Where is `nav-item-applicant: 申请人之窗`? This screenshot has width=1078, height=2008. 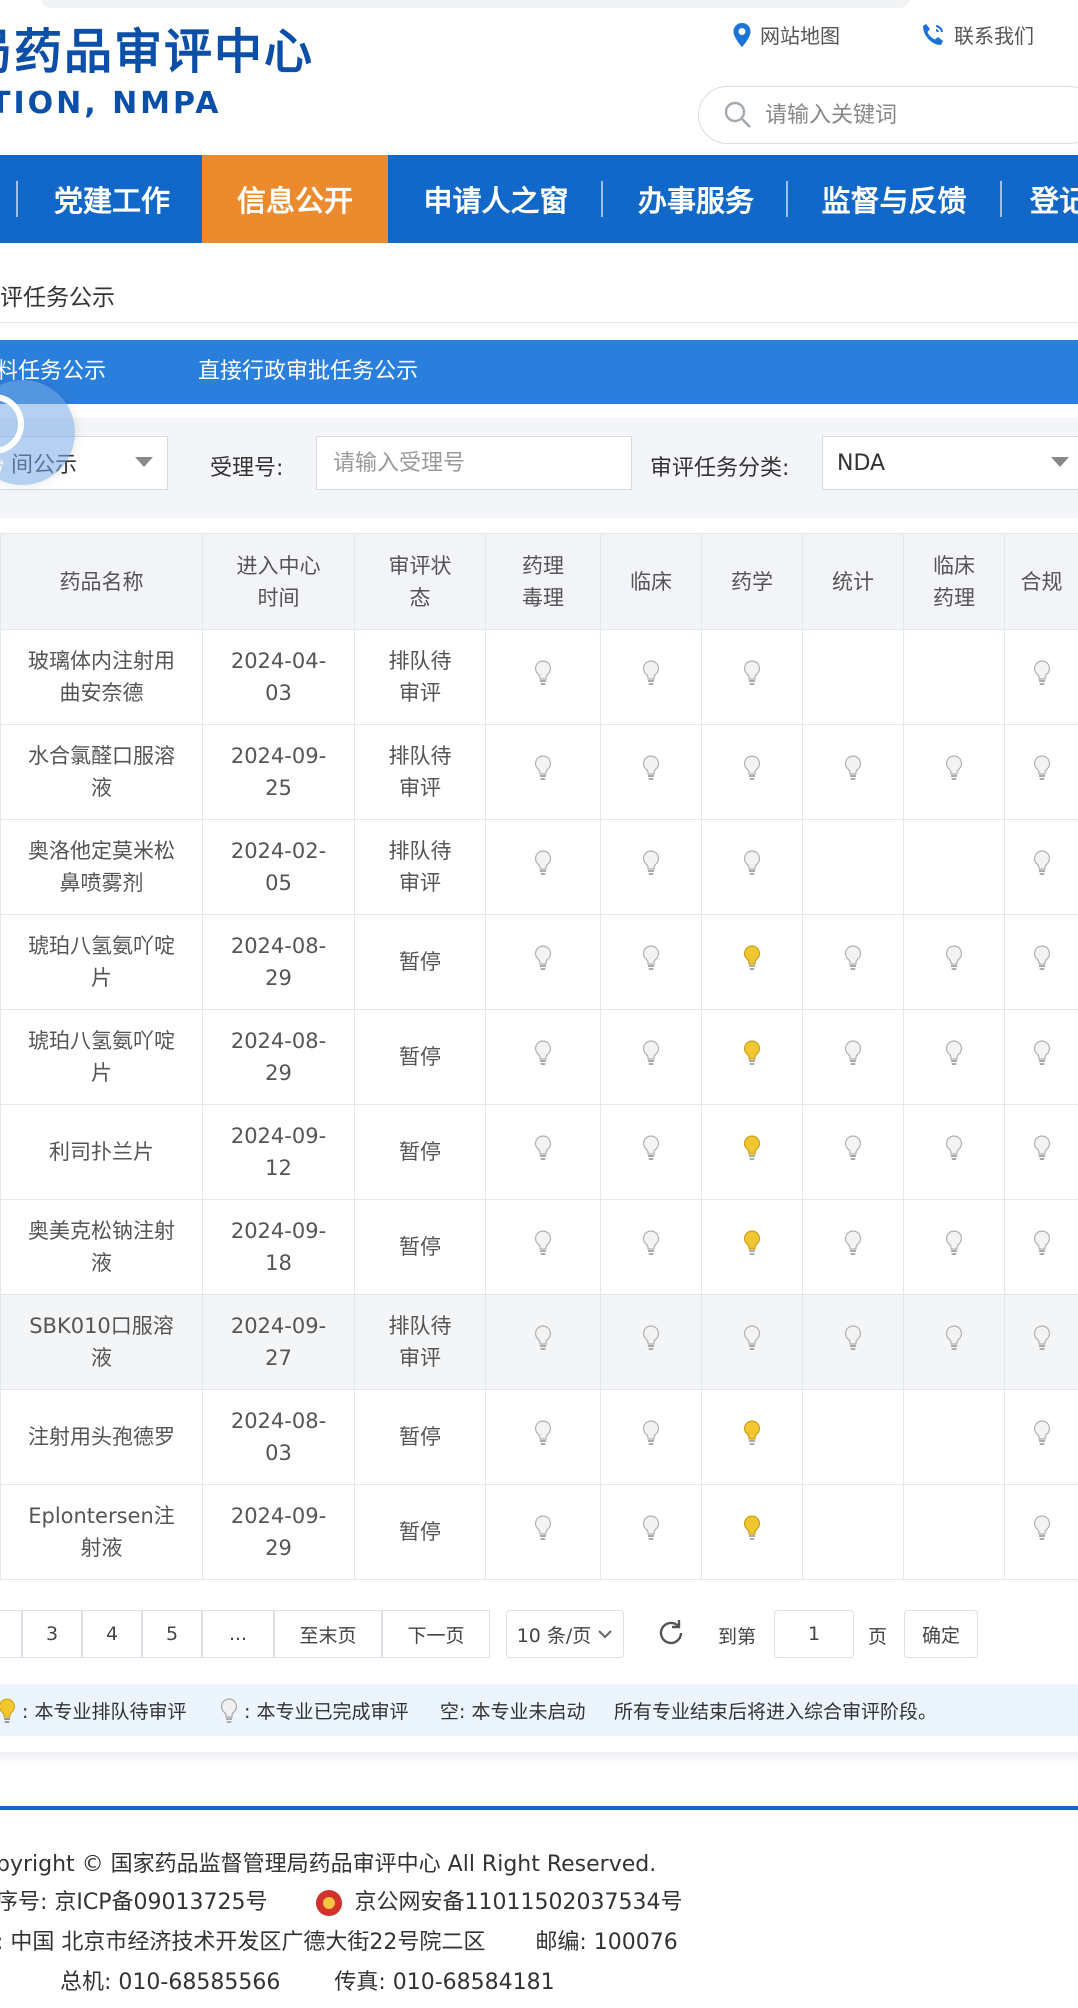 nav-item-applicant: 申请人之窗 is located at coordinates (496, 199).